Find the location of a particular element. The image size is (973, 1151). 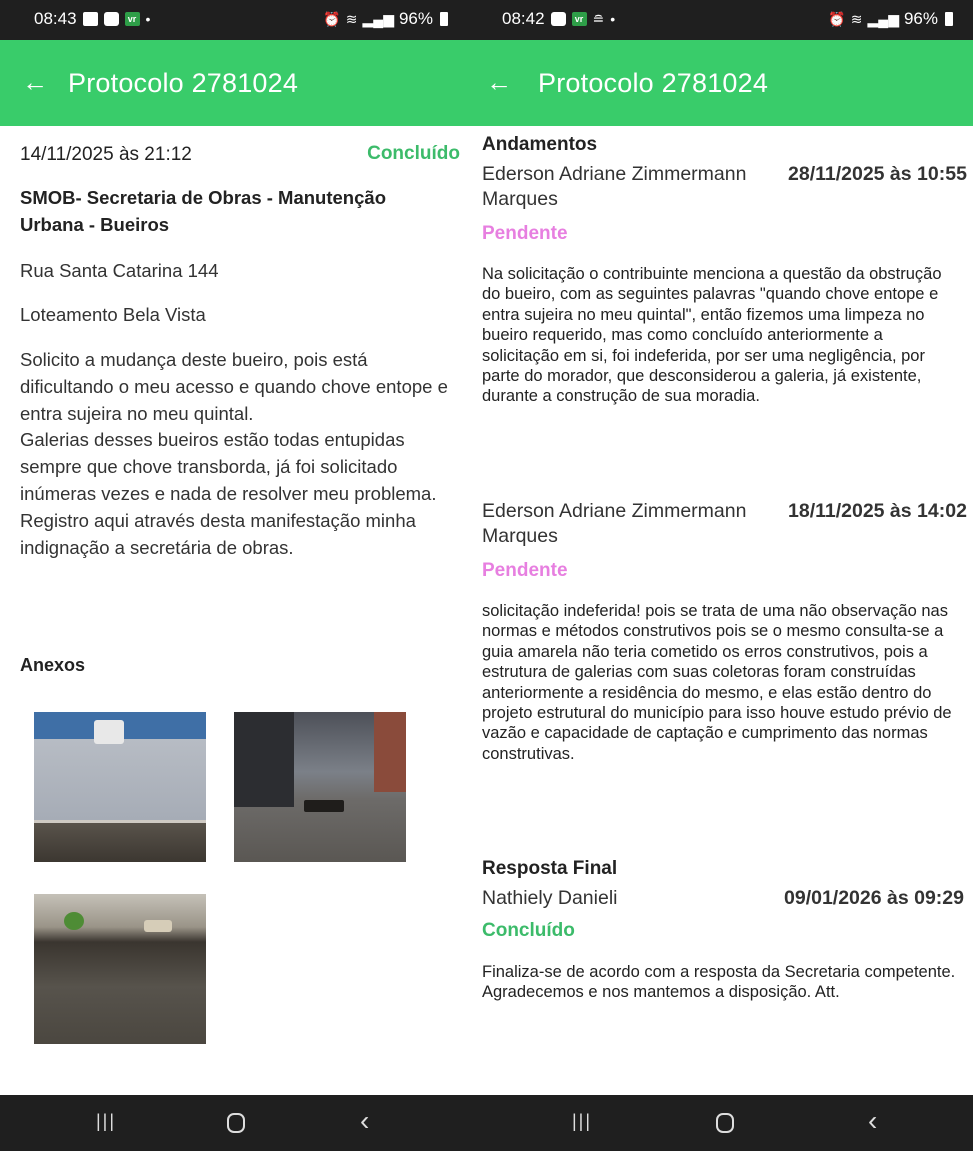

final-date: 09/01/2026 às 09:29 is located at coordinates (874, 898).